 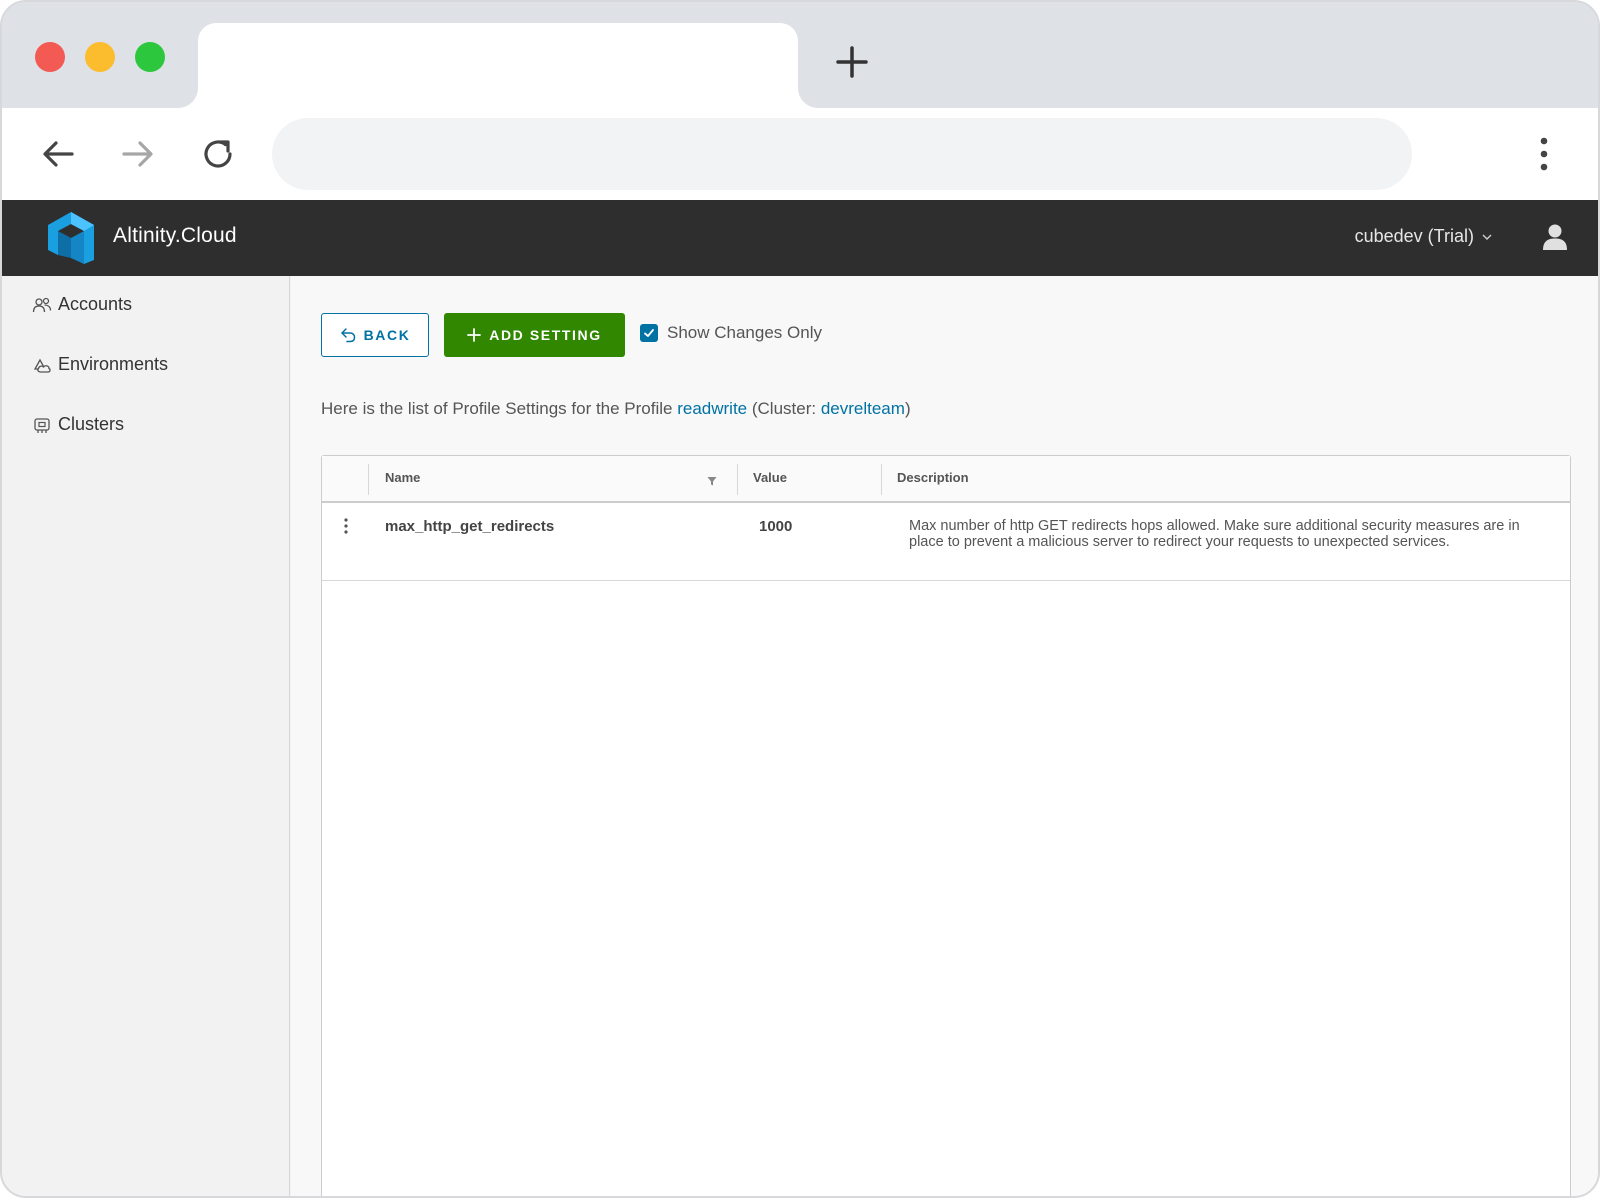 What do you see at coordinates (1487, 237) in the screenshot?
I see `chevron-down-icon` at bounding box center [1487, 237].